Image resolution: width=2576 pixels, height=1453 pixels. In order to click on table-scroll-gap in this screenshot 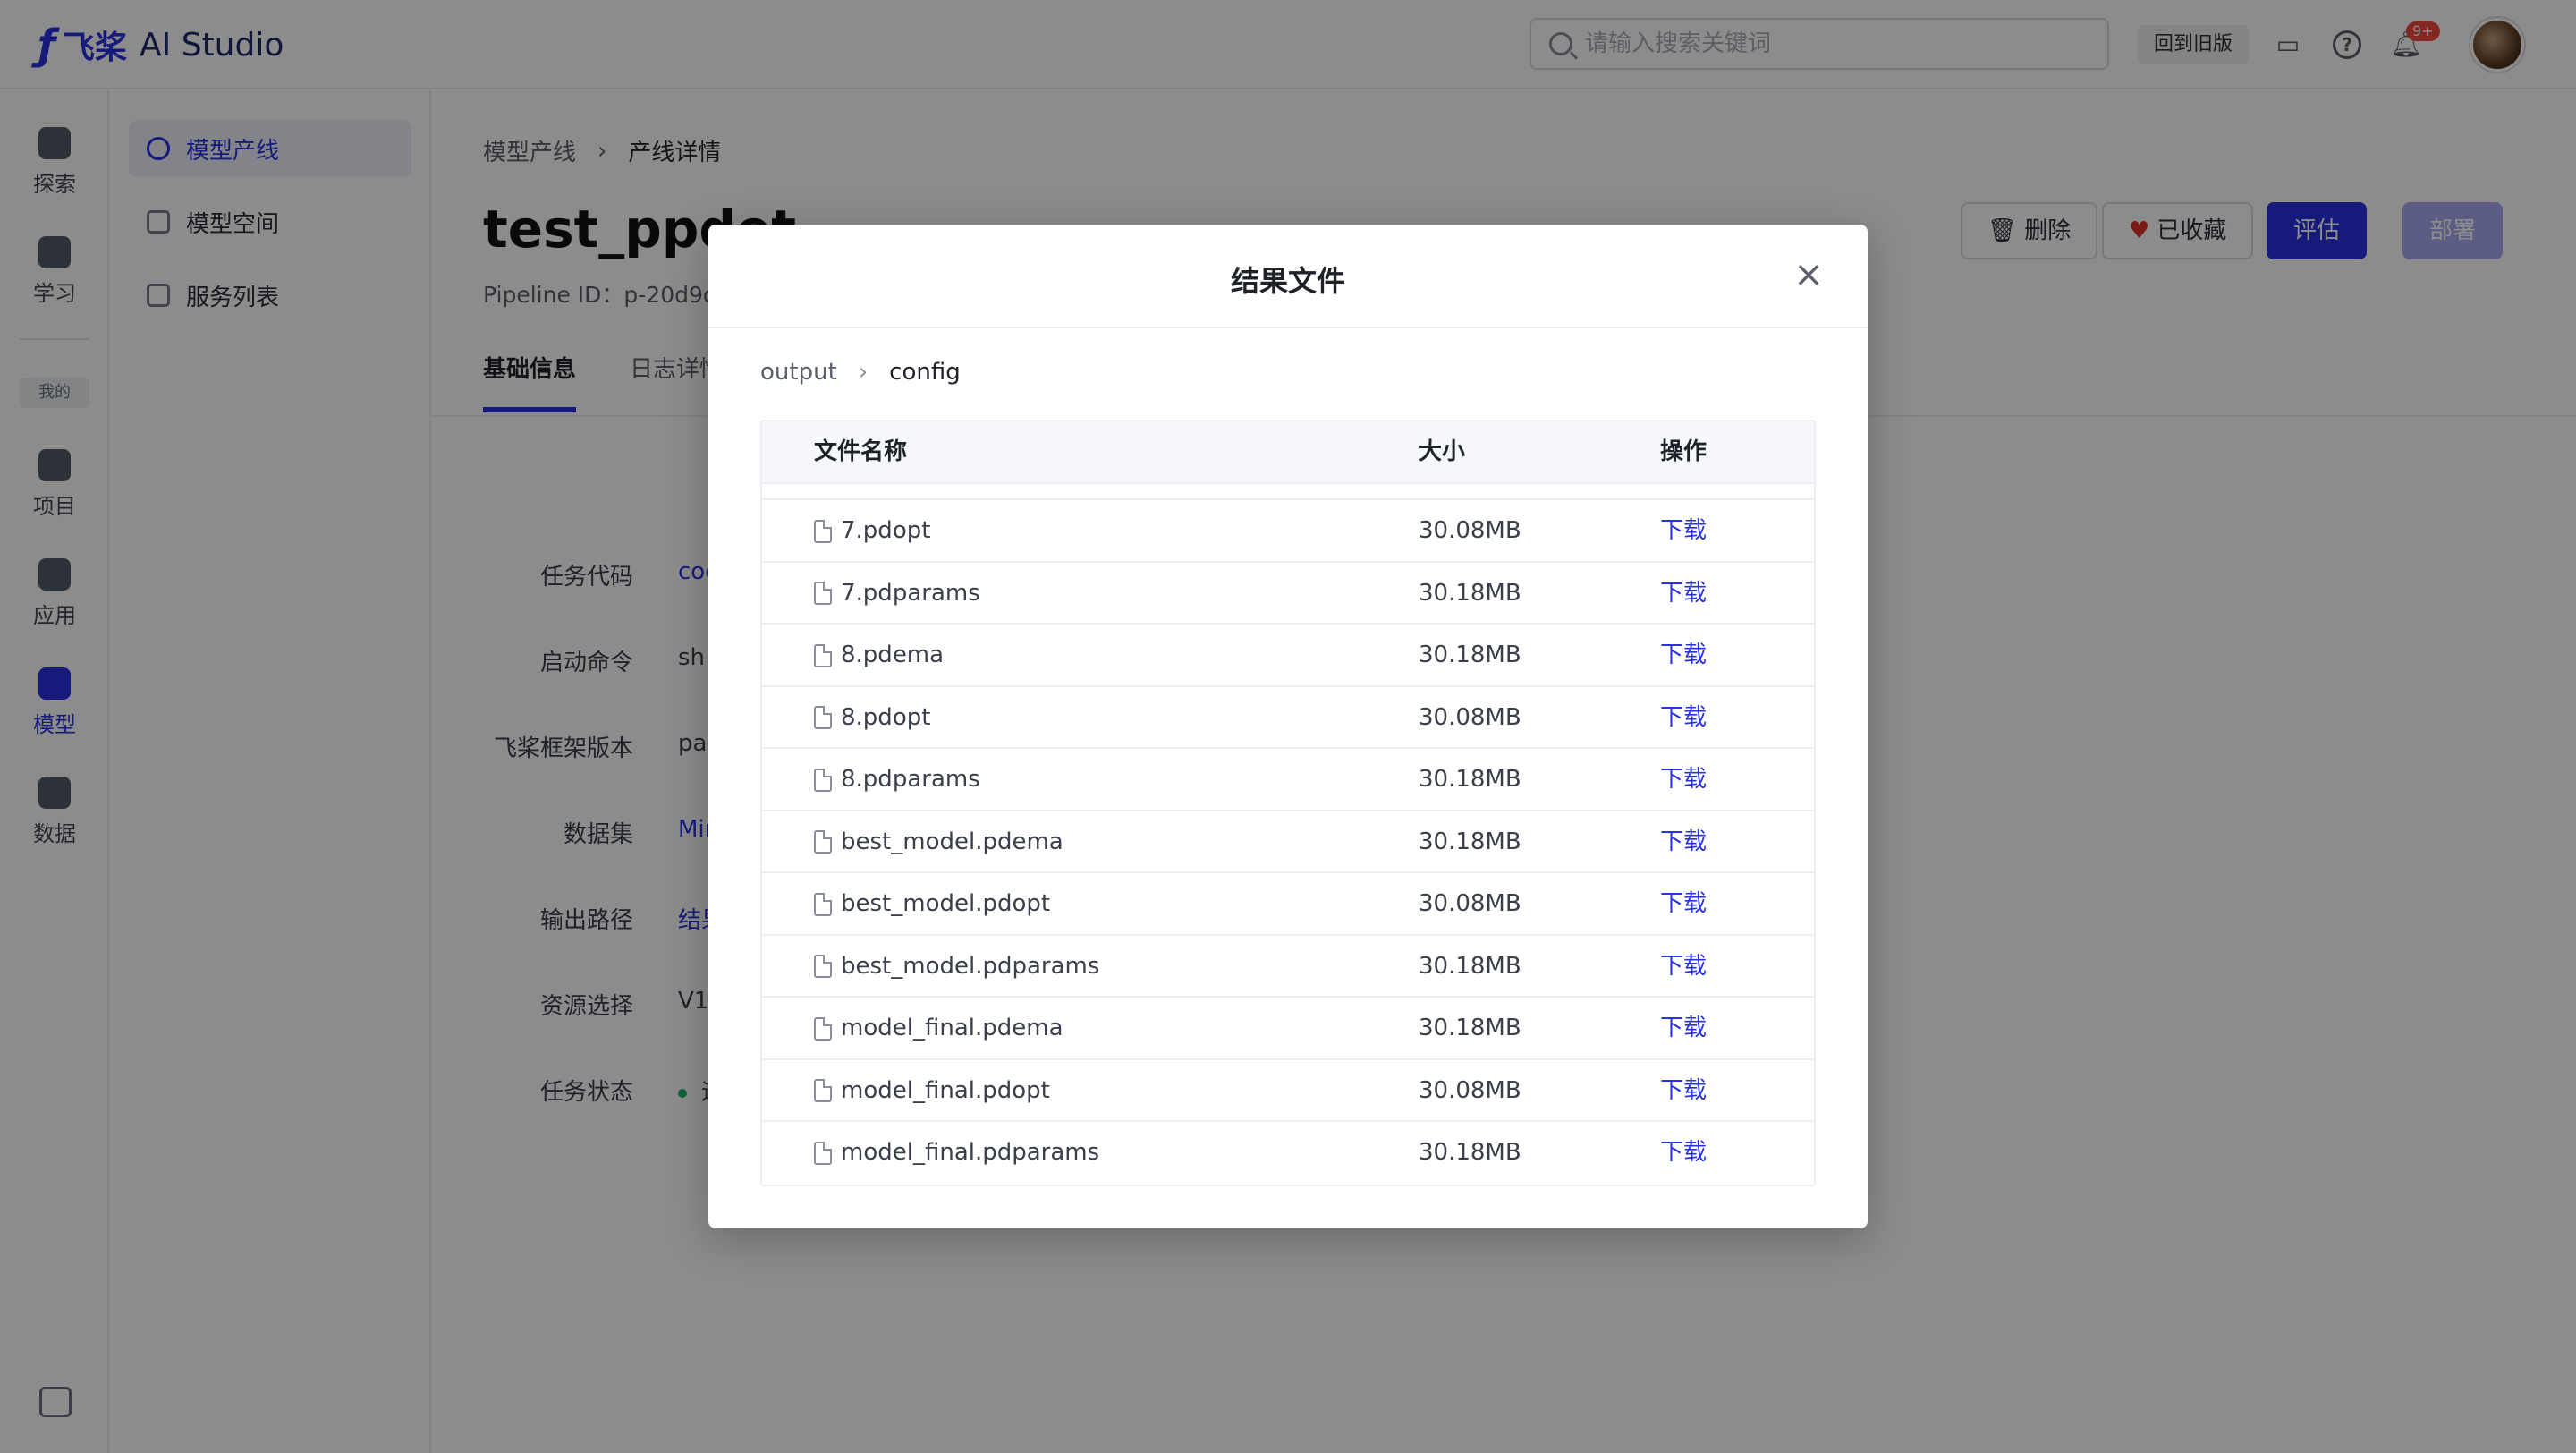, I will do `click(1288, 492)`.